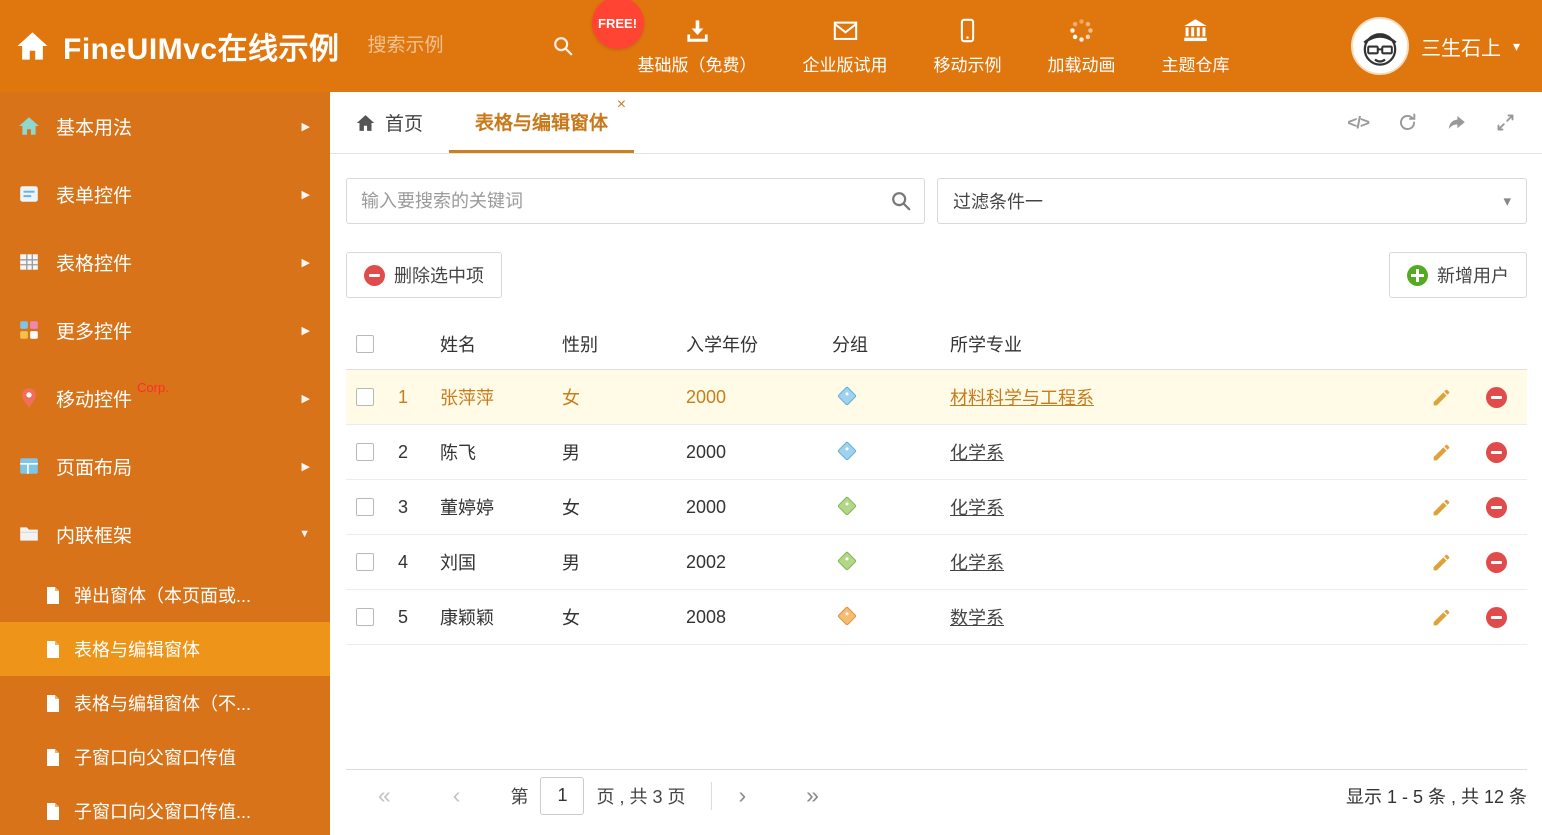 Image resolution: width=1542 pixels, height=835 pixels. I want to click on cell-year: 2000, so click(706, 506).